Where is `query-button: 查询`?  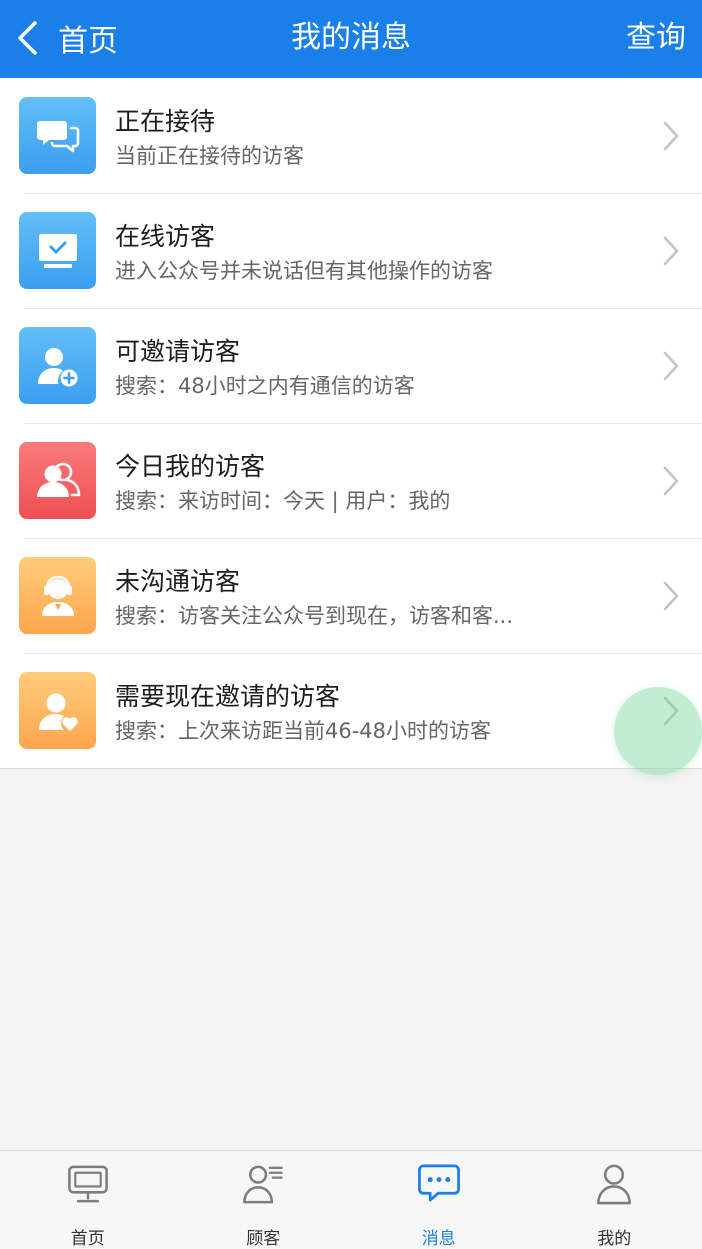 query-button: 查询 is located at coordinates (656, 39).